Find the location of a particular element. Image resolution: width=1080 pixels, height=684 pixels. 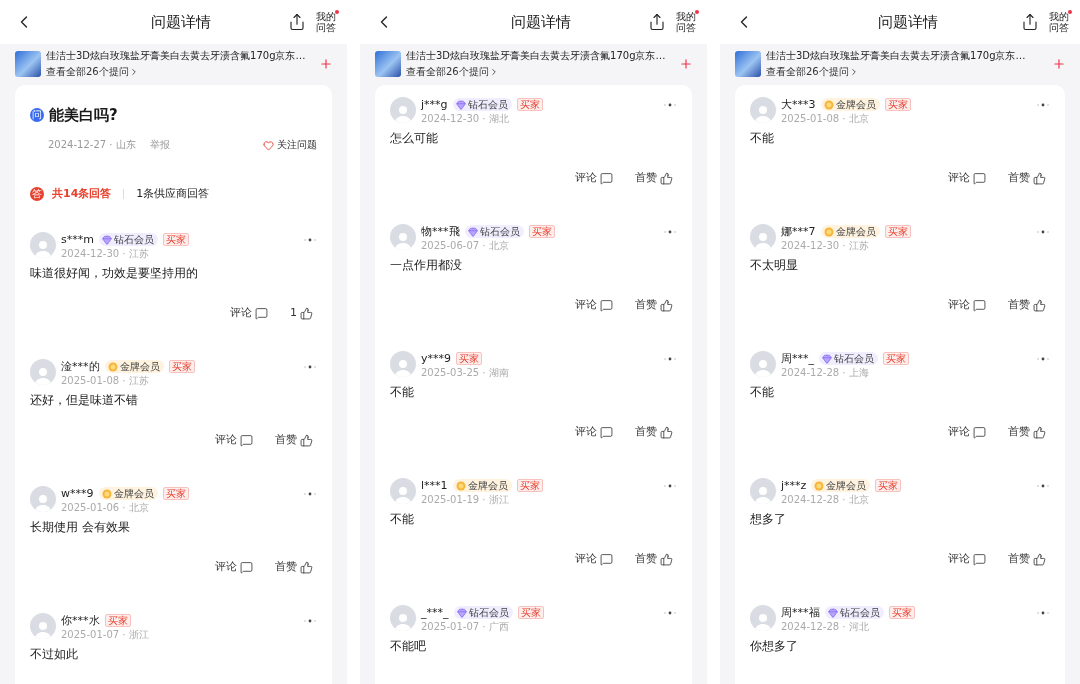

user-name: 周***_ is located at coordinates (797, 358).